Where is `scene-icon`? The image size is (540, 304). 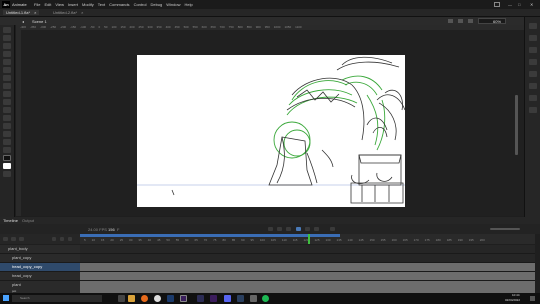 scene-icon is located at coordinates (460, 21).